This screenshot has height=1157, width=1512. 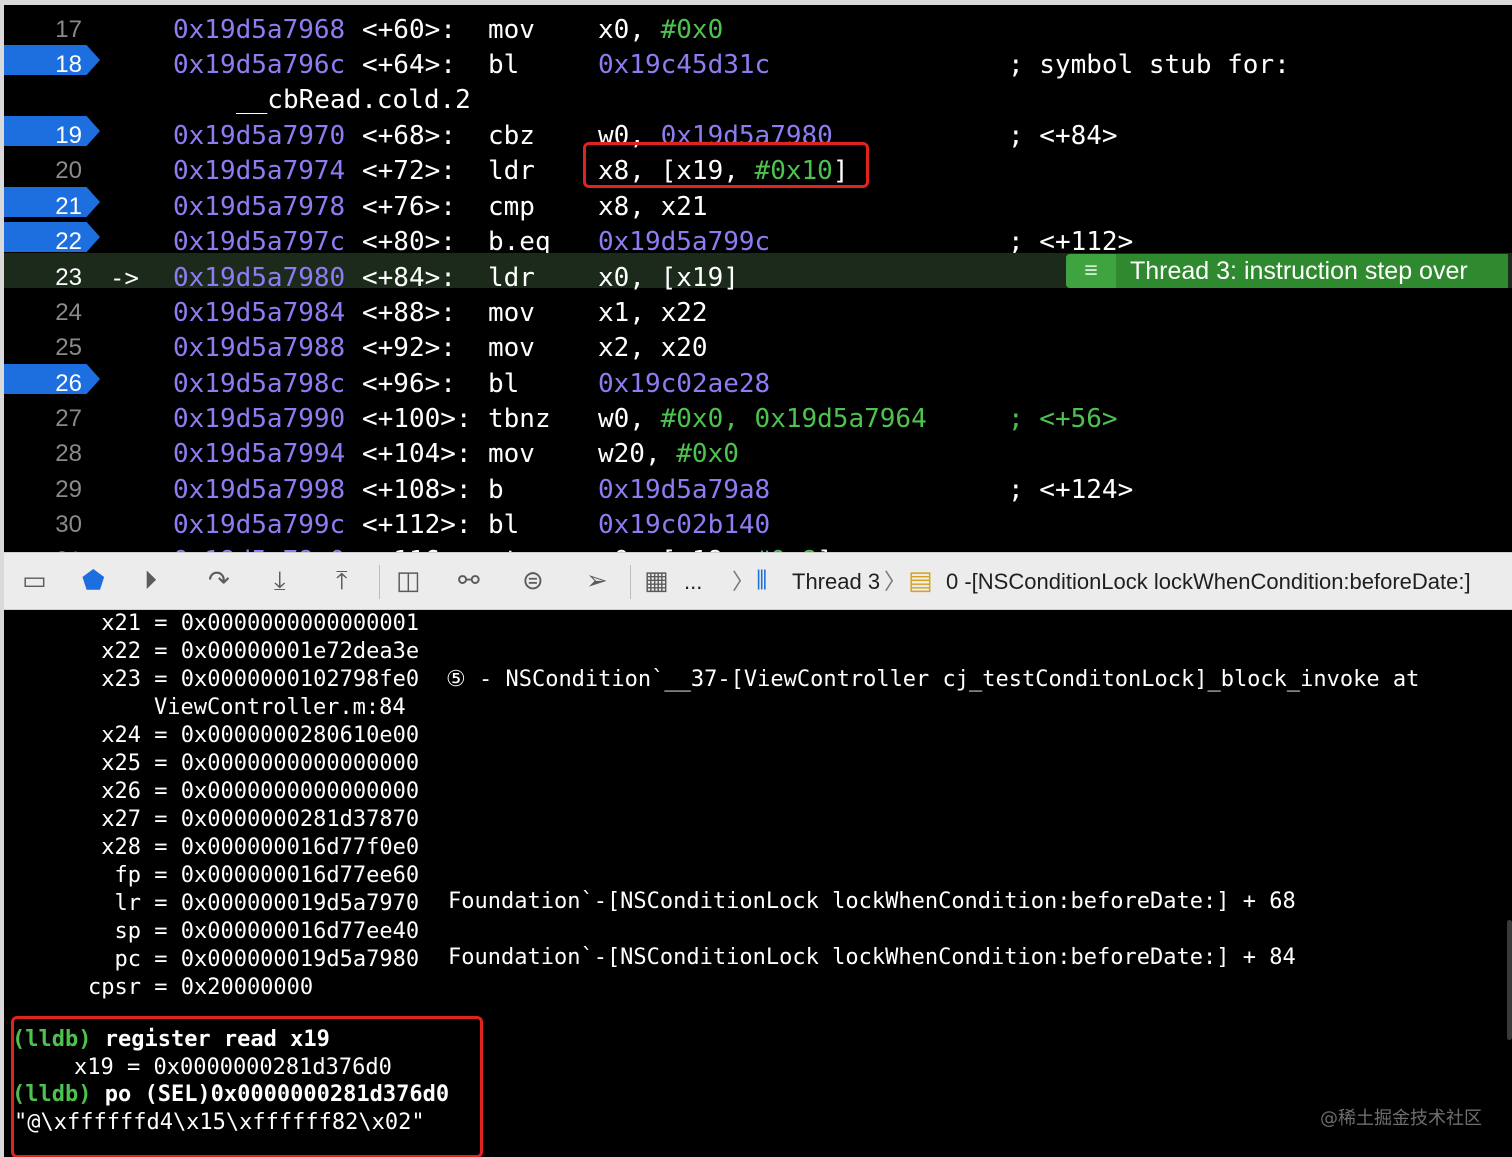 I want to click on hide-debug-area-icon: ▭, so click(x=34, y=581).